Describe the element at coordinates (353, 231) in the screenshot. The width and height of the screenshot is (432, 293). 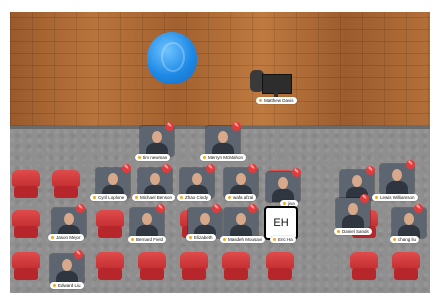
I see `participant-label: Daniel Sands` at that location.